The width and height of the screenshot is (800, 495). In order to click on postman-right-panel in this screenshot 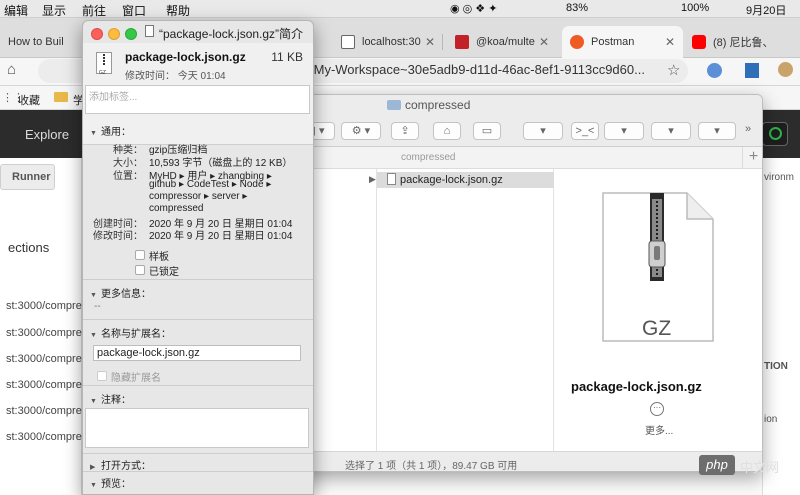, I will do `click(781, 326)`.